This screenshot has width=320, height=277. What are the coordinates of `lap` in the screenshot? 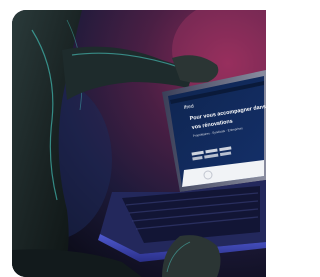 It's located at (77, 263).